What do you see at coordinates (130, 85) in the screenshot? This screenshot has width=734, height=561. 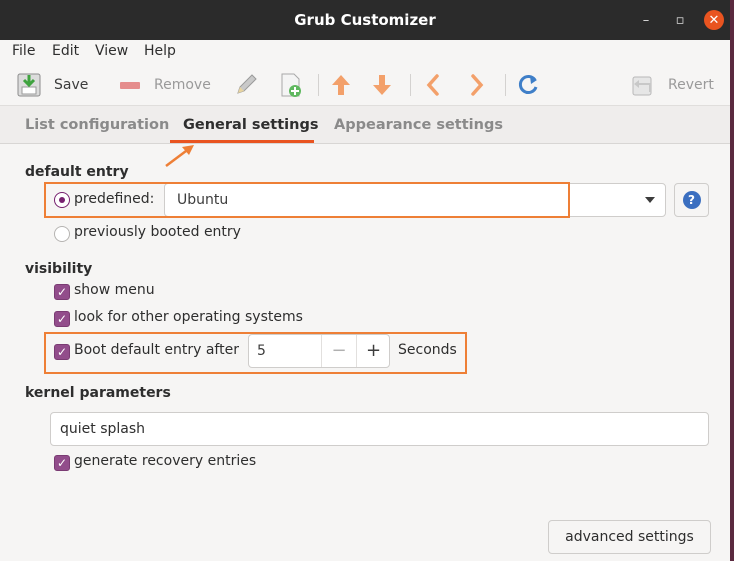 I see `remove-icon` at bounding box center [130, 85].